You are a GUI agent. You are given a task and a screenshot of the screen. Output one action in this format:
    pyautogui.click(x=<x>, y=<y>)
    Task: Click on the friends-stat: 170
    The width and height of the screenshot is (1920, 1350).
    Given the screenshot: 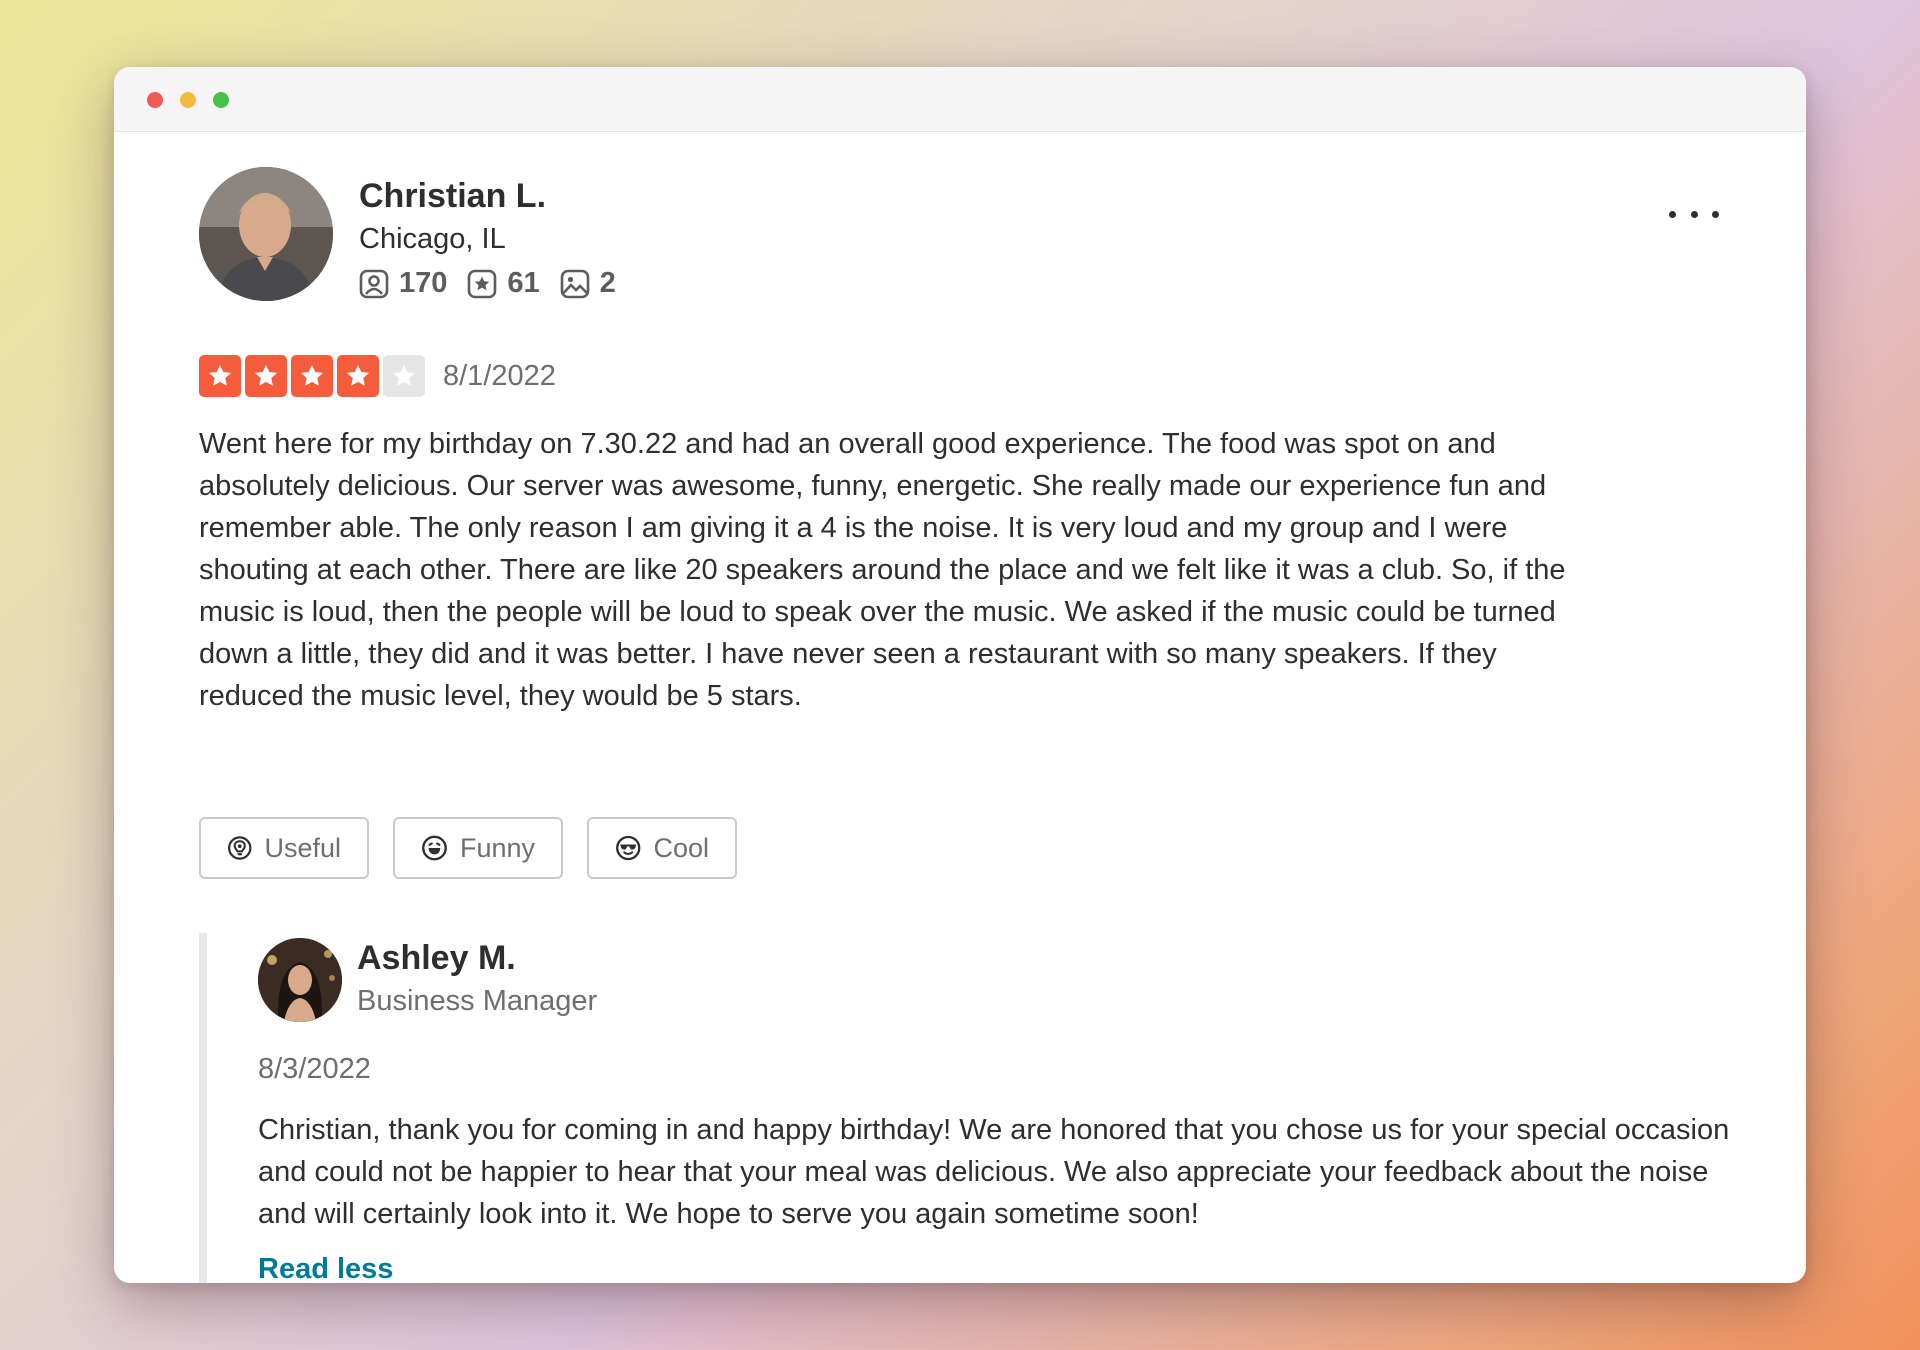 What is the action you would take?
    pyautogui.click(x=403, y=283)
    